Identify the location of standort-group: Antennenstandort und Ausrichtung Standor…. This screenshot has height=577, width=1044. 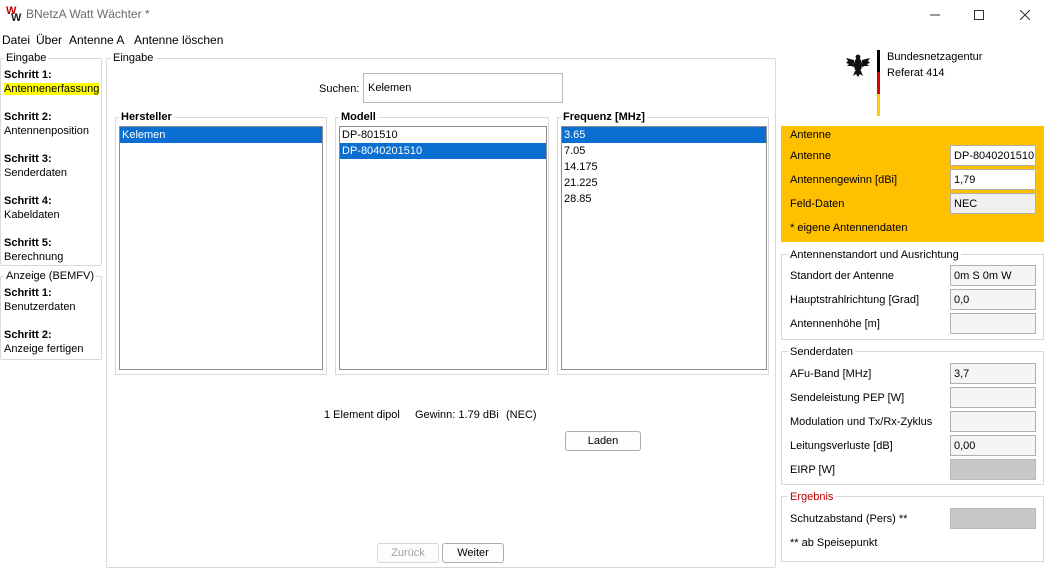
(912, 294).